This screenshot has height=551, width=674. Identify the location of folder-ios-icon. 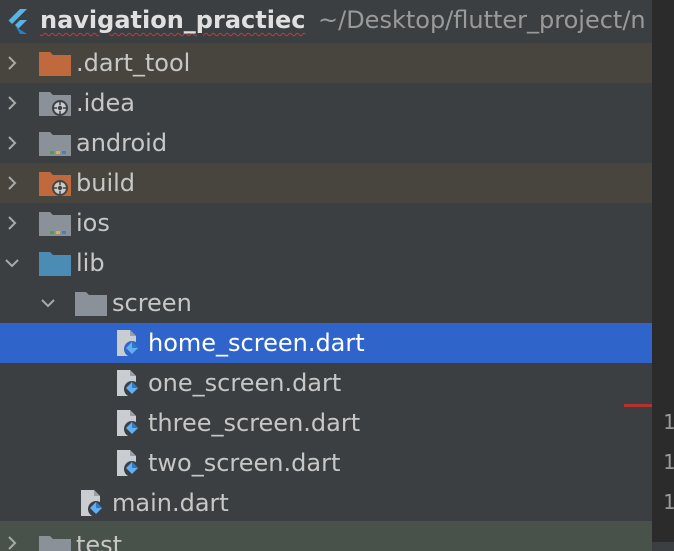
(55, 224).